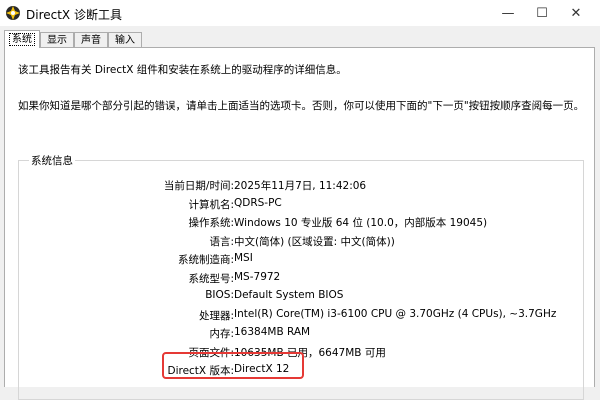  Describe the element at coordinates (221, 334) in the screenshot. I see `row-label: 内存:` at that location.